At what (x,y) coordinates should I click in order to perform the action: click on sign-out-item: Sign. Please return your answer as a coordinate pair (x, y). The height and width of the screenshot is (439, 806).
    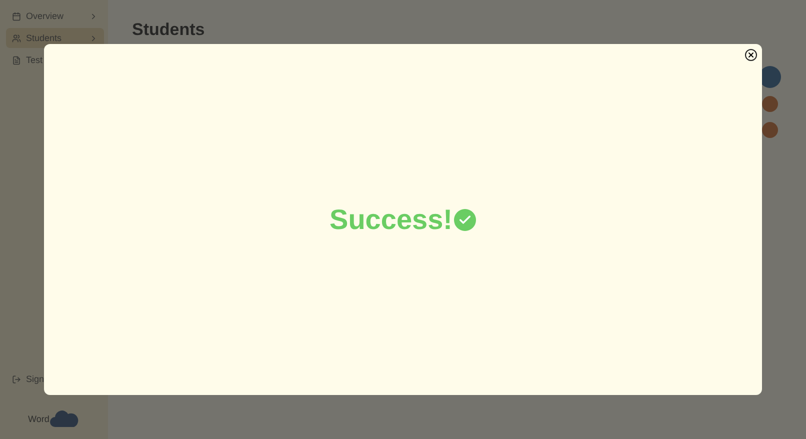
    Looking at the image, I should click on (55, 379).